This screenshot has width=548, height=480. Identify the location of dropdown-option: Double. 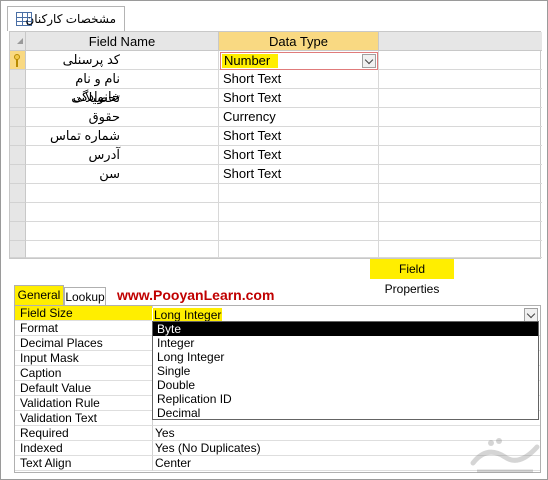
(345, 385).